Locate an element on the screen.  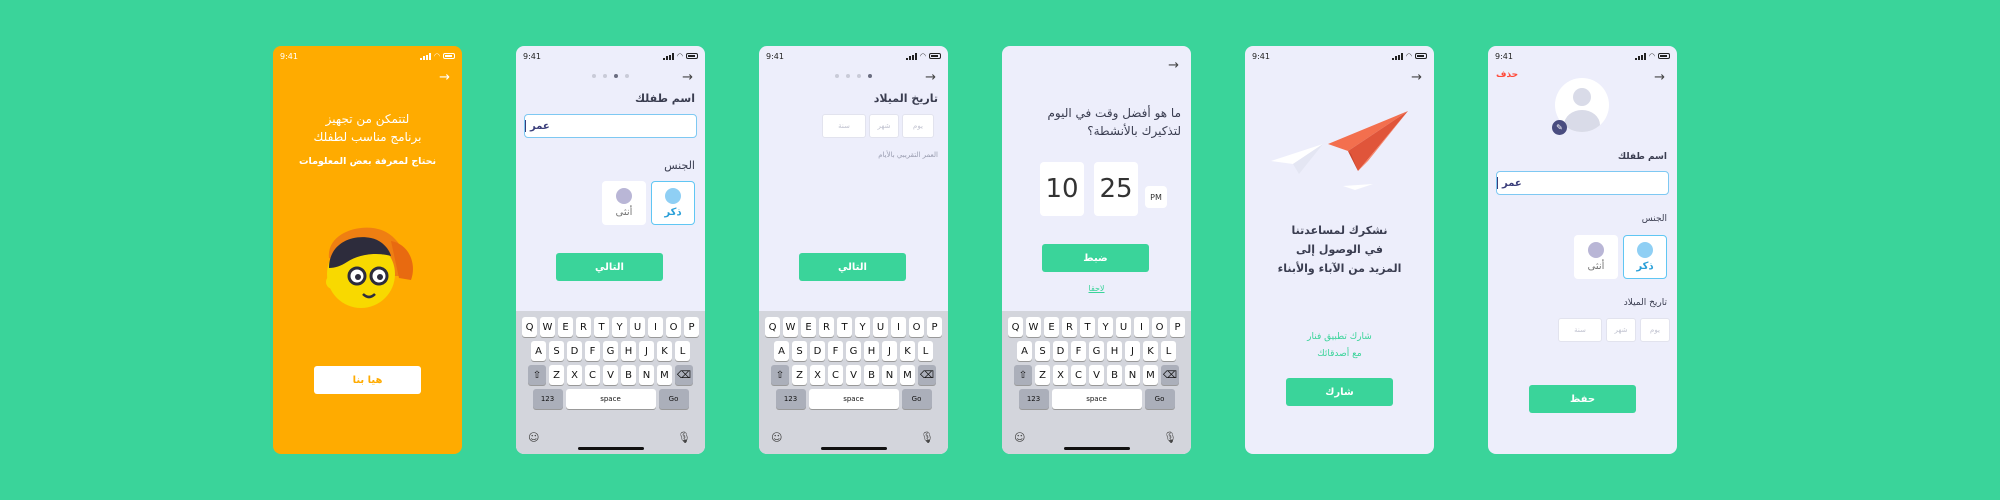
month-input: شهر is located at coordinates (1621, 330).